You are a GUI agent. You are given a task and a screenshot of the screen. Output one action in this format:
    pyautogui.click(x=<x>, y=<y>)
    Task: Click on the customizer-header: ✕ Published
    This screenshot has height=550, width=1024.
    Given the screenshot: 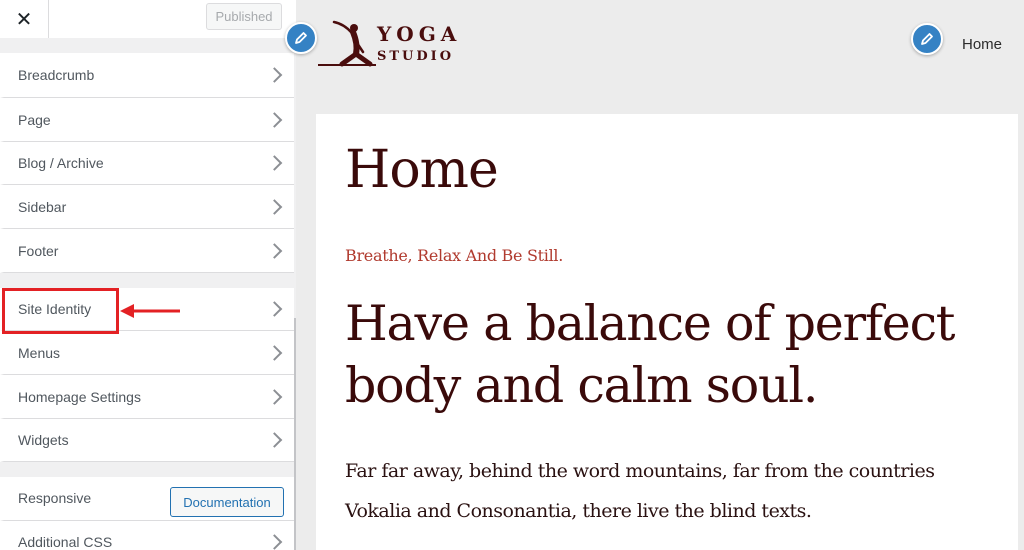 What is the action you would take?
    pyautogui.click(x=148, y=19)
    